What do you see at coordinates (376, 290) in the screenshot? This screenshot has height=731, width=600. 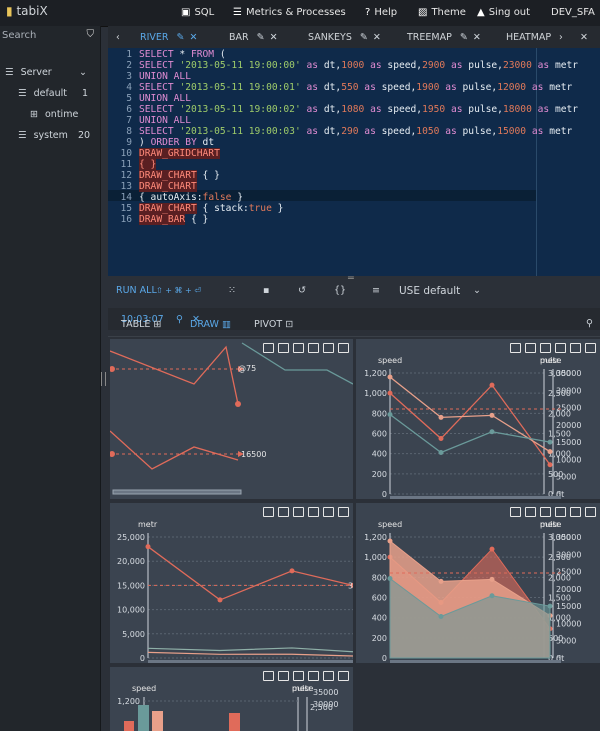 I see `menu-icon: ≡` at bounding box center [376, 290].